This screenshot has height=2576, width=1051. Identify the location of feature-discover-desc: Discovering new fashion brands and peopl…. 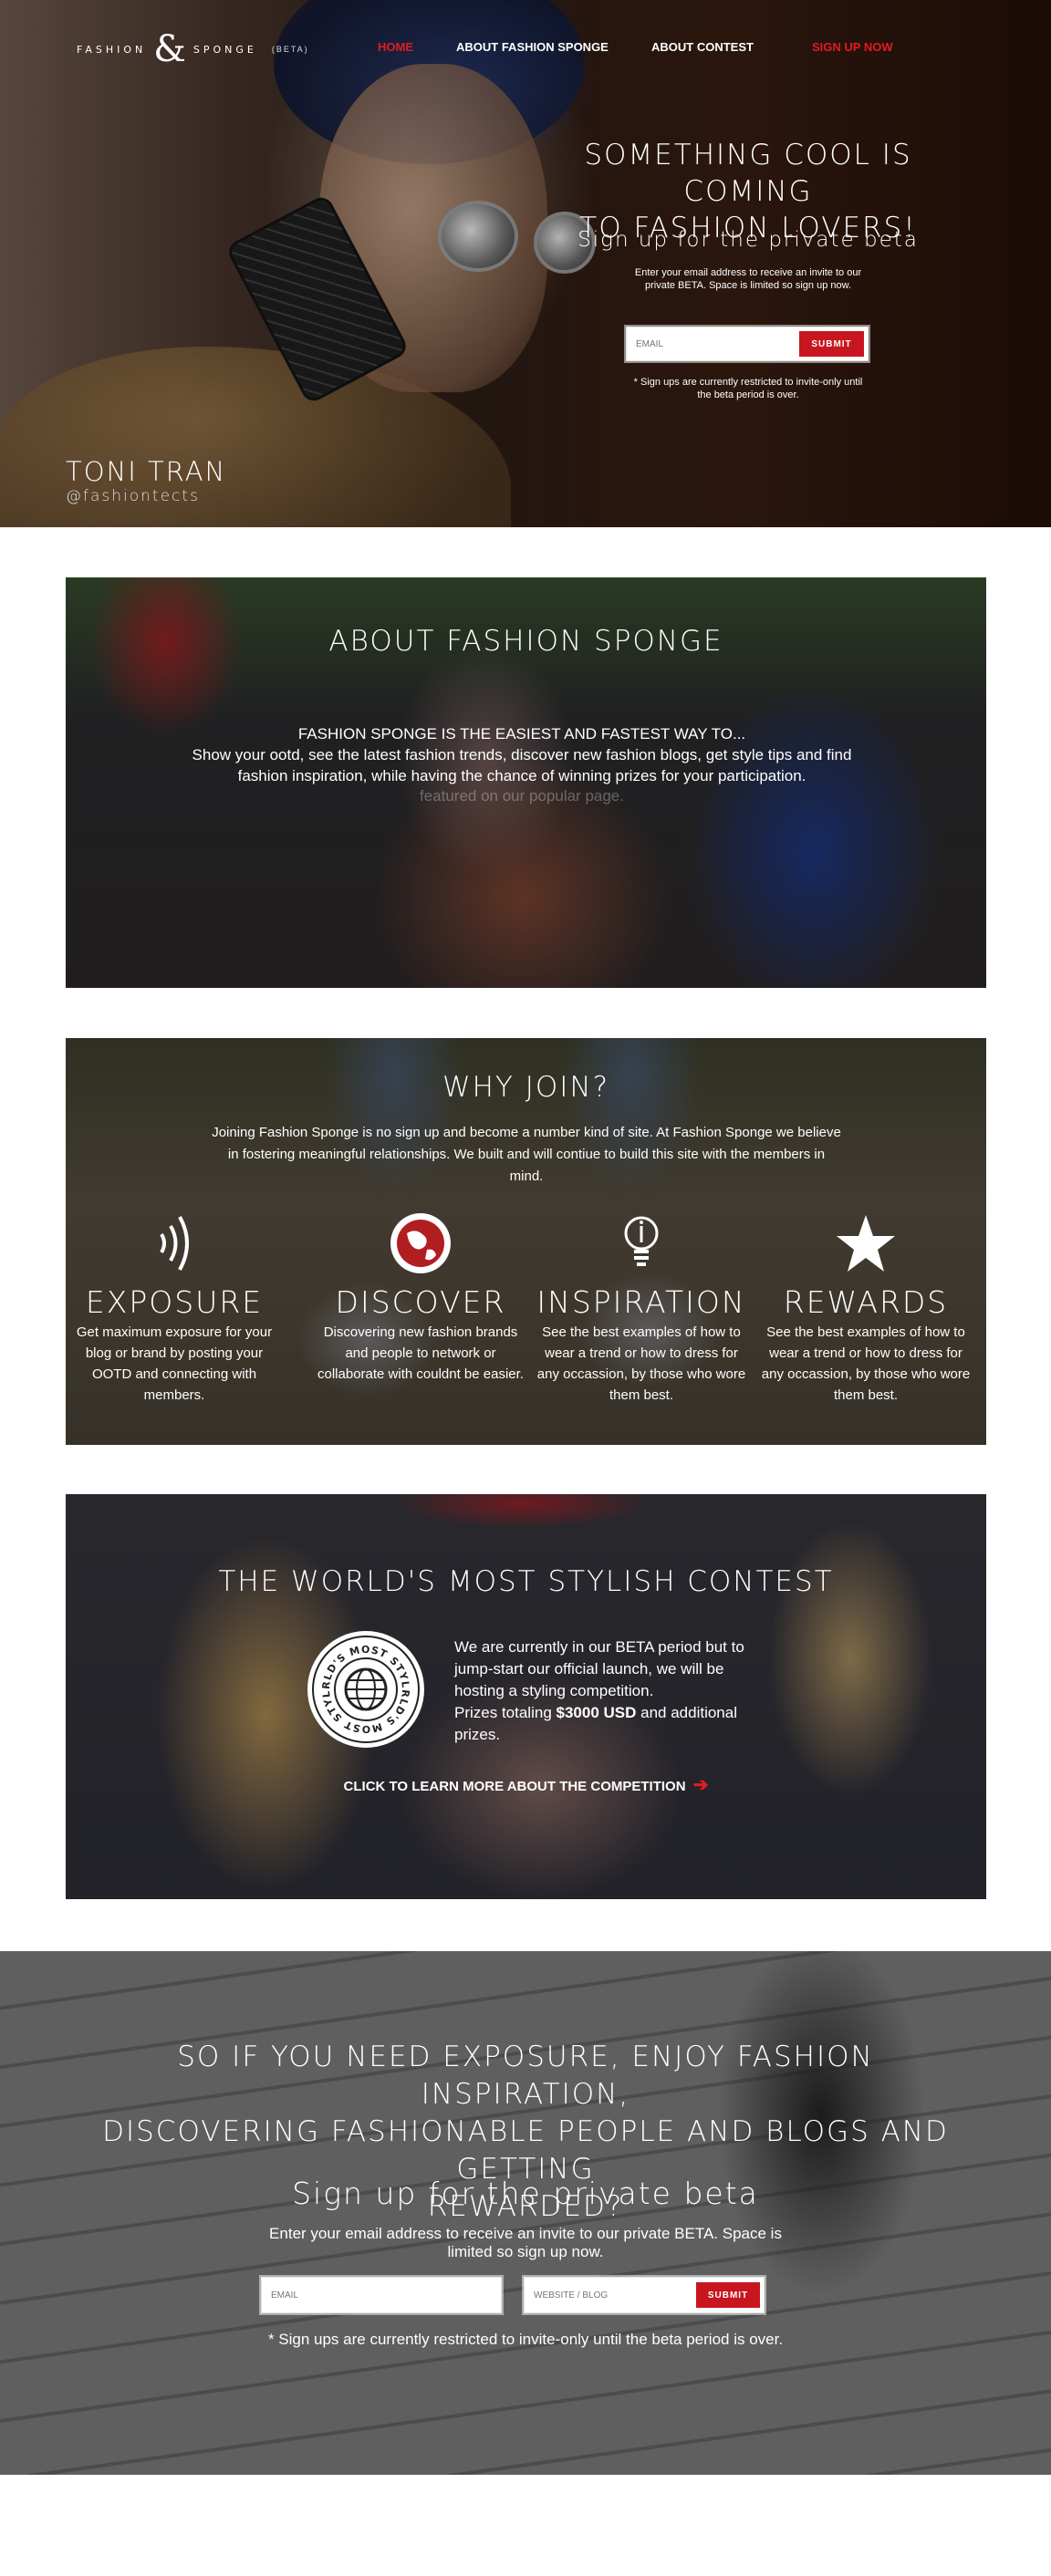
(420, 1353).